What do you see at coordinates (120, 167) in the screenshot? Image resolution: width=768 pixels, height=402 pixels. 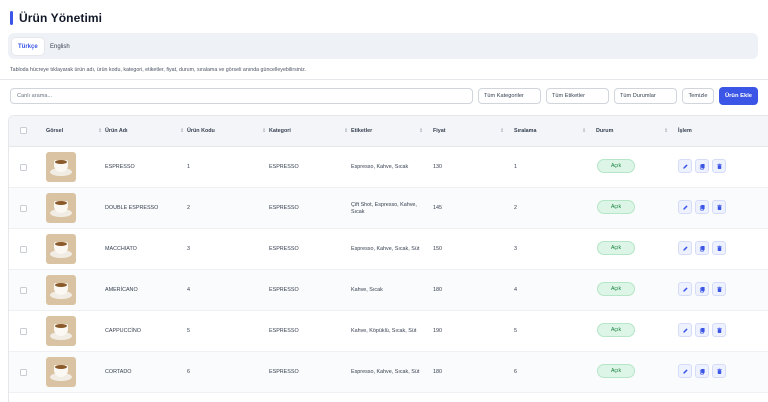 I see `product-name: ESPRESSO` at bounding box center [120, 167].